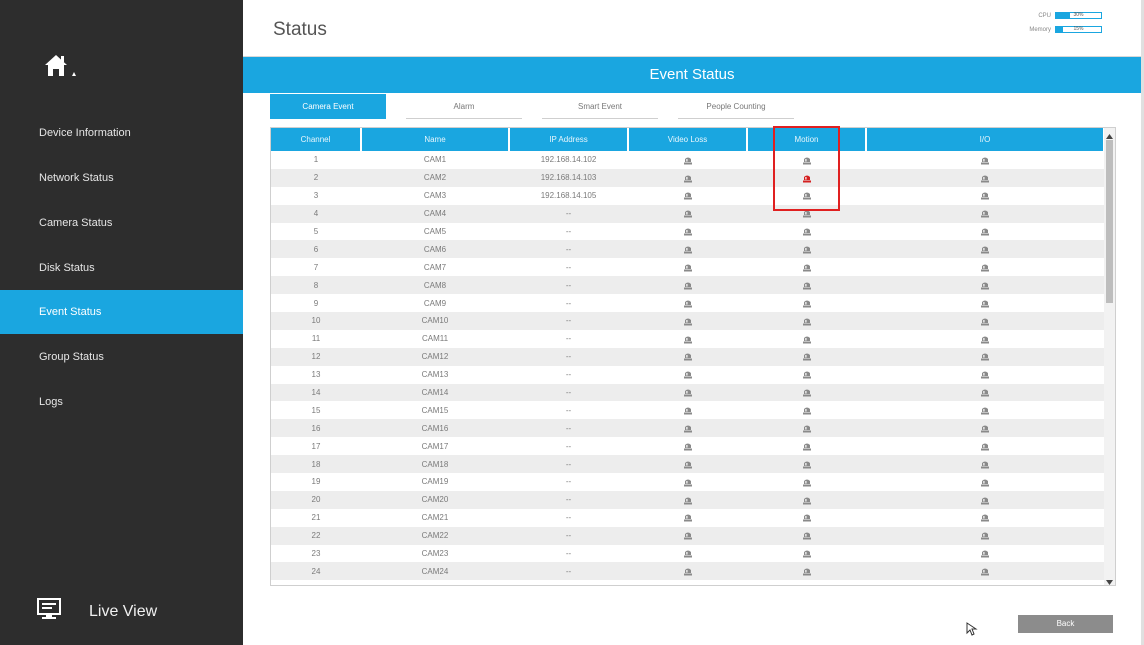  I want to click on table-row: 6 CAM6 --, so click(687, 249).